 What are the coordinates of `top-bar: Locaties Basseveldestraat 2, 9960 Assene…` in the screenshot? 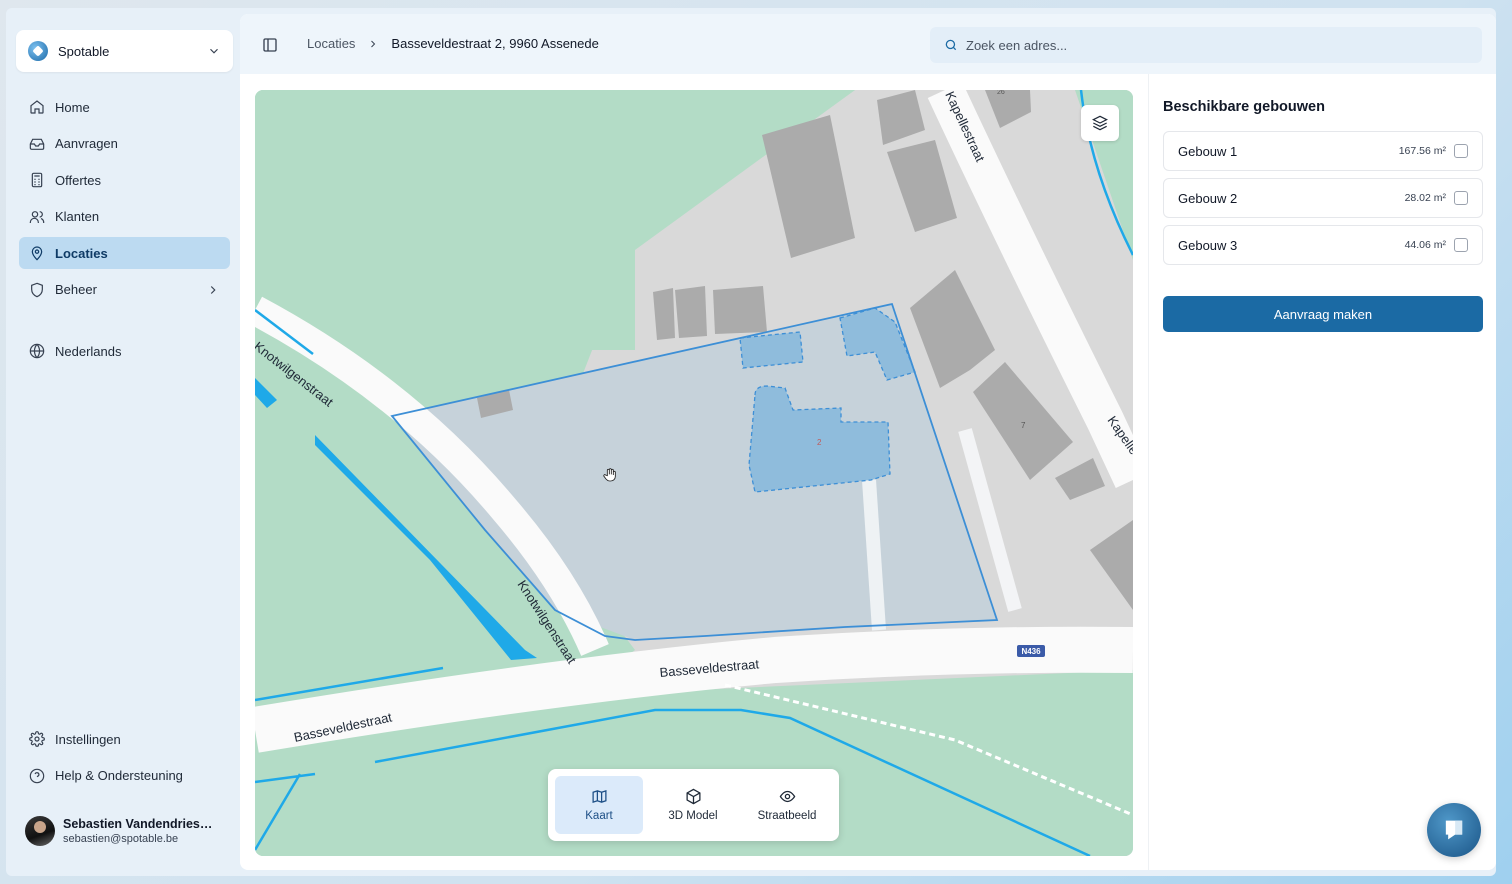 It's located at (868, 44).